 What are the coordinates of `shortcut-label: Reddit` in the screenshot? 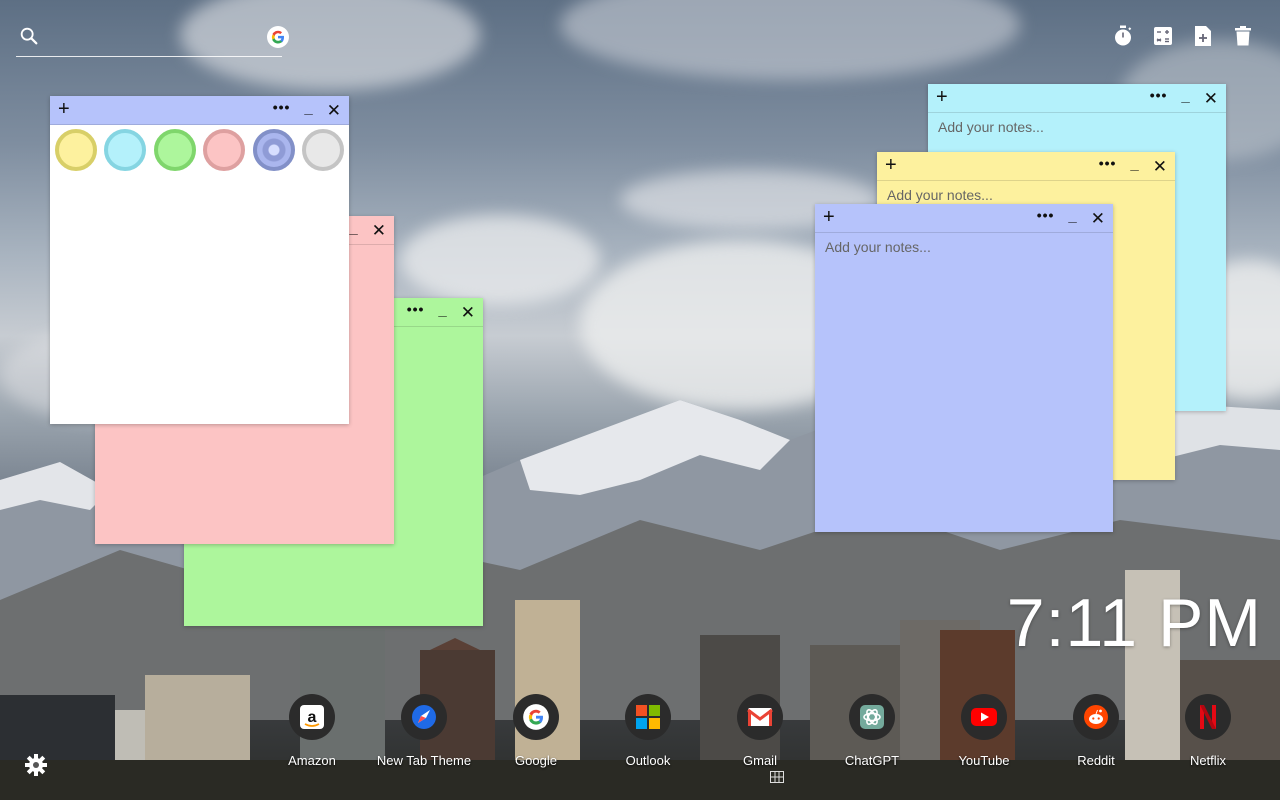 It's located at (1096, 760).